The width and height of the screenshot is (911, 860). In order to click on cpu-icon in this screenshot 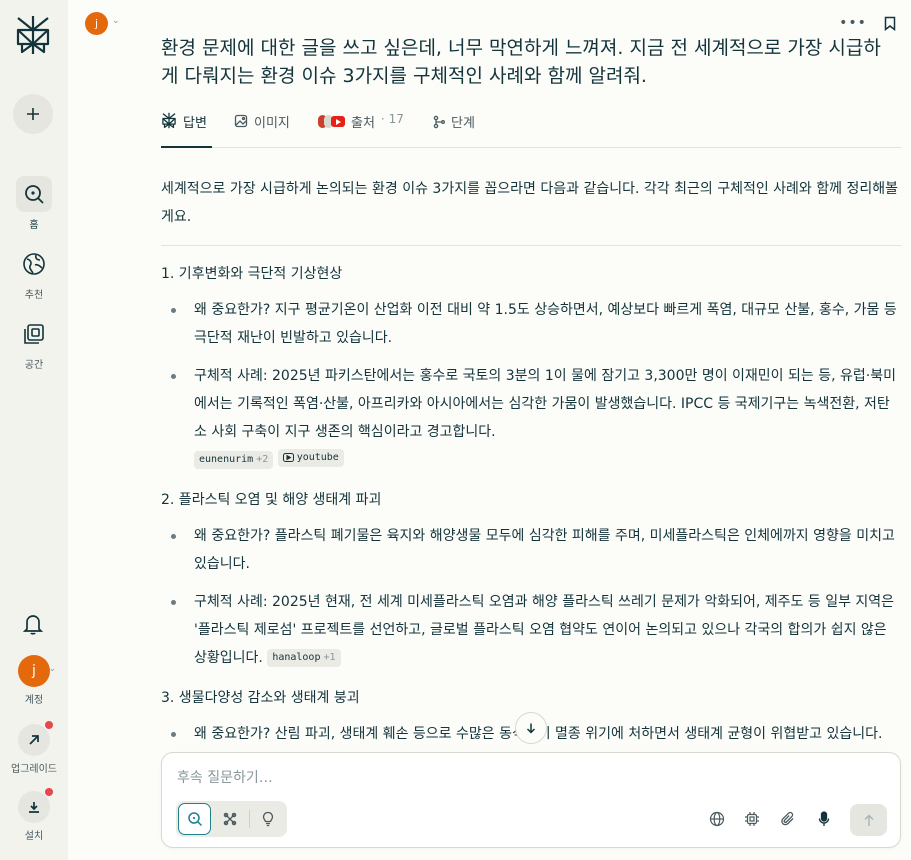, I will do `click(752, 819)`.